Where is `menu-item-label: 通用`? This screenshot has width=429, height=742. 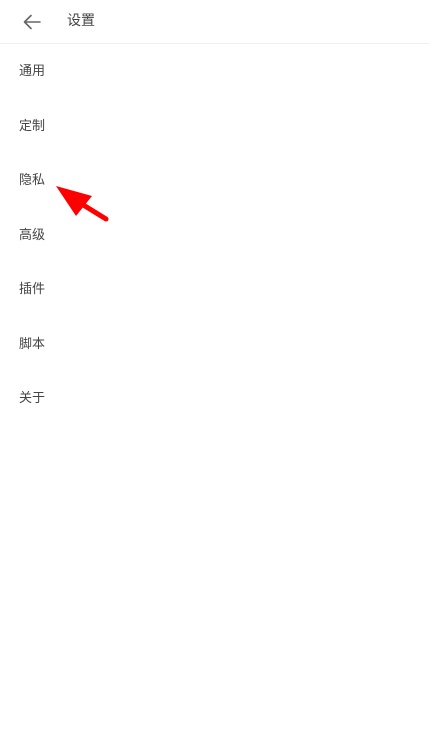 menu-item-label: 通用 is located at coordinates (32, 72).